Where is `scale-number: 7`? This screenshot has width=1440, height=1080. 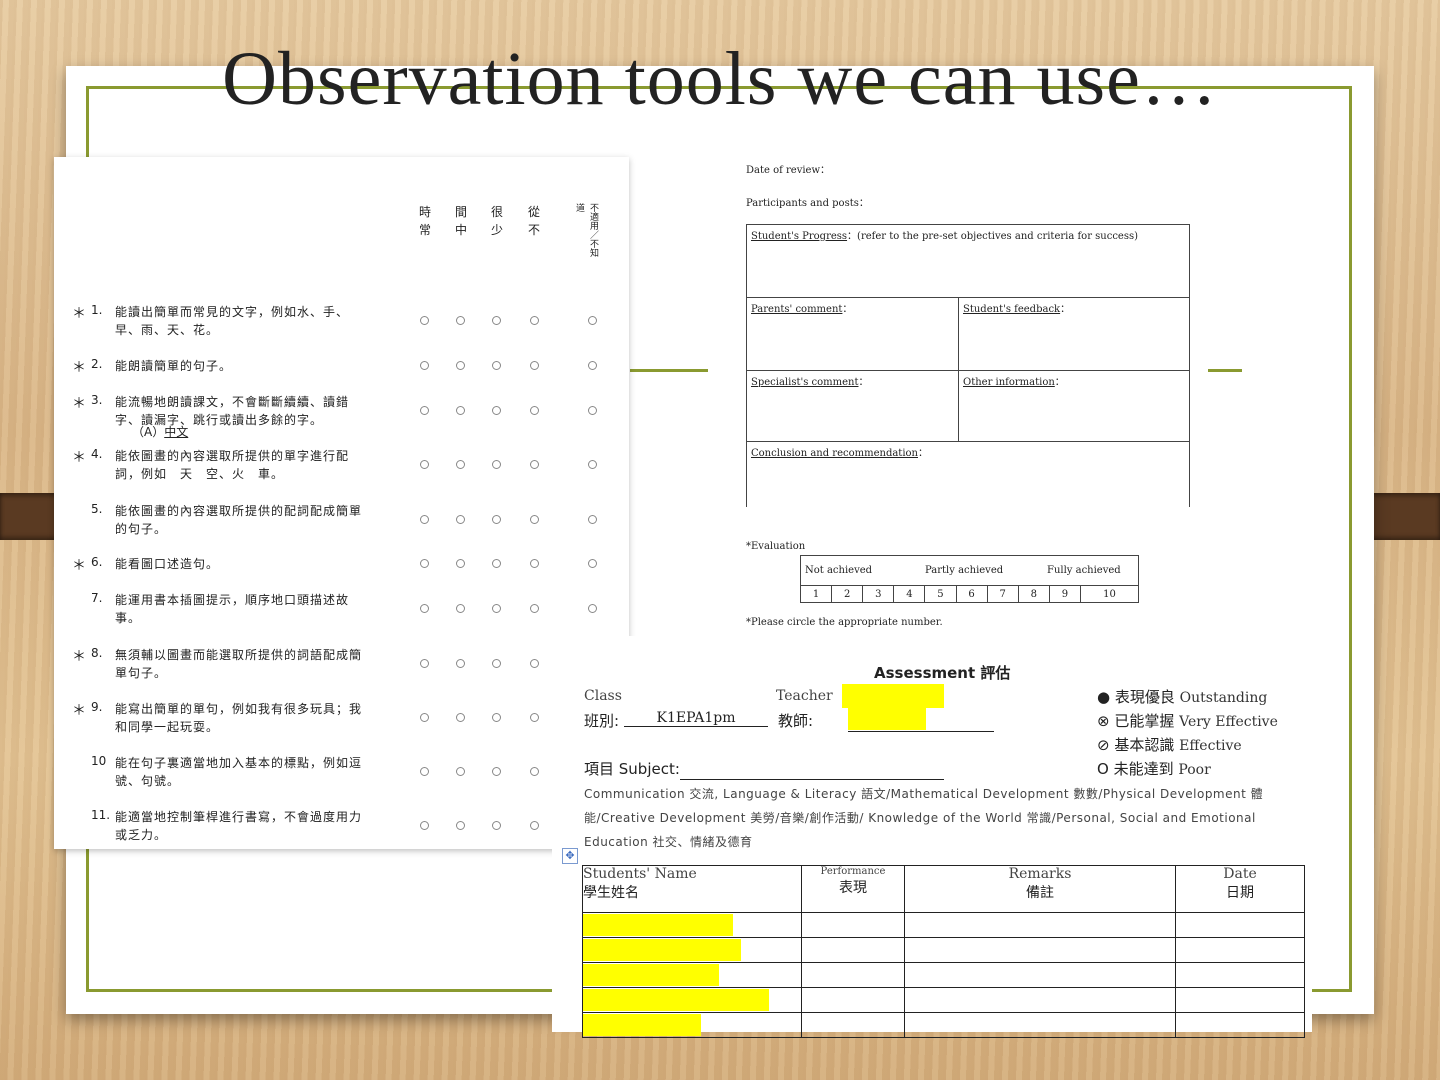
scale-number: 7 is located at coordinates (1002, 594).